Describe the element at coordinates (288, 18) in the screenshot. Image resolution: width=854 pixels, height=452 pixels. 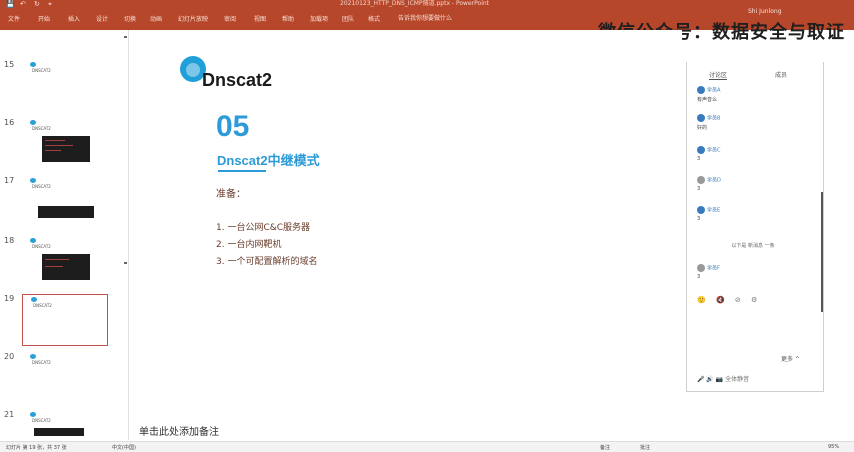
I see `tab-help: 帮助` at that location.